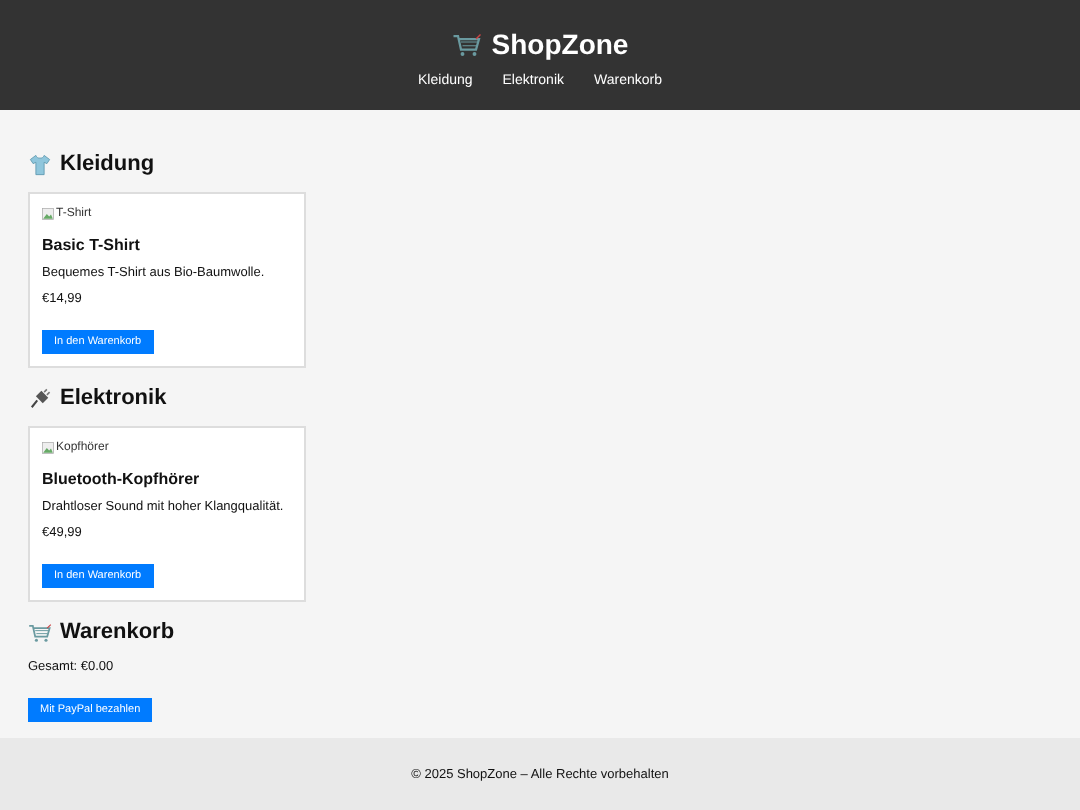  Describe the element at coordinates (113, 398) in the screenshot. I see `section-heading: Elektronik` at that location.